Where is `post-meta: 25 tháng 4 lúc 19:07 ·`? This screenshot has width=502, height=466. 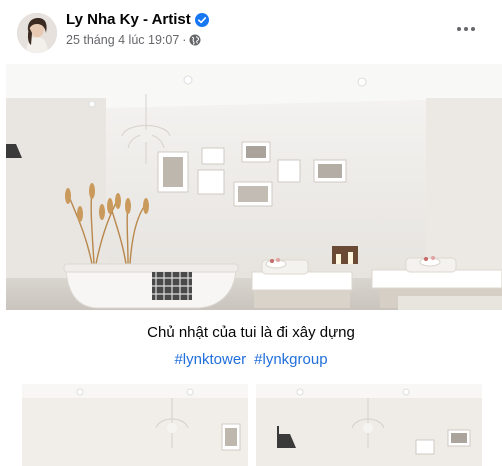 post-meta: 25 tháng 4 lúc 19:07 · is located at coordinates (133, 40).